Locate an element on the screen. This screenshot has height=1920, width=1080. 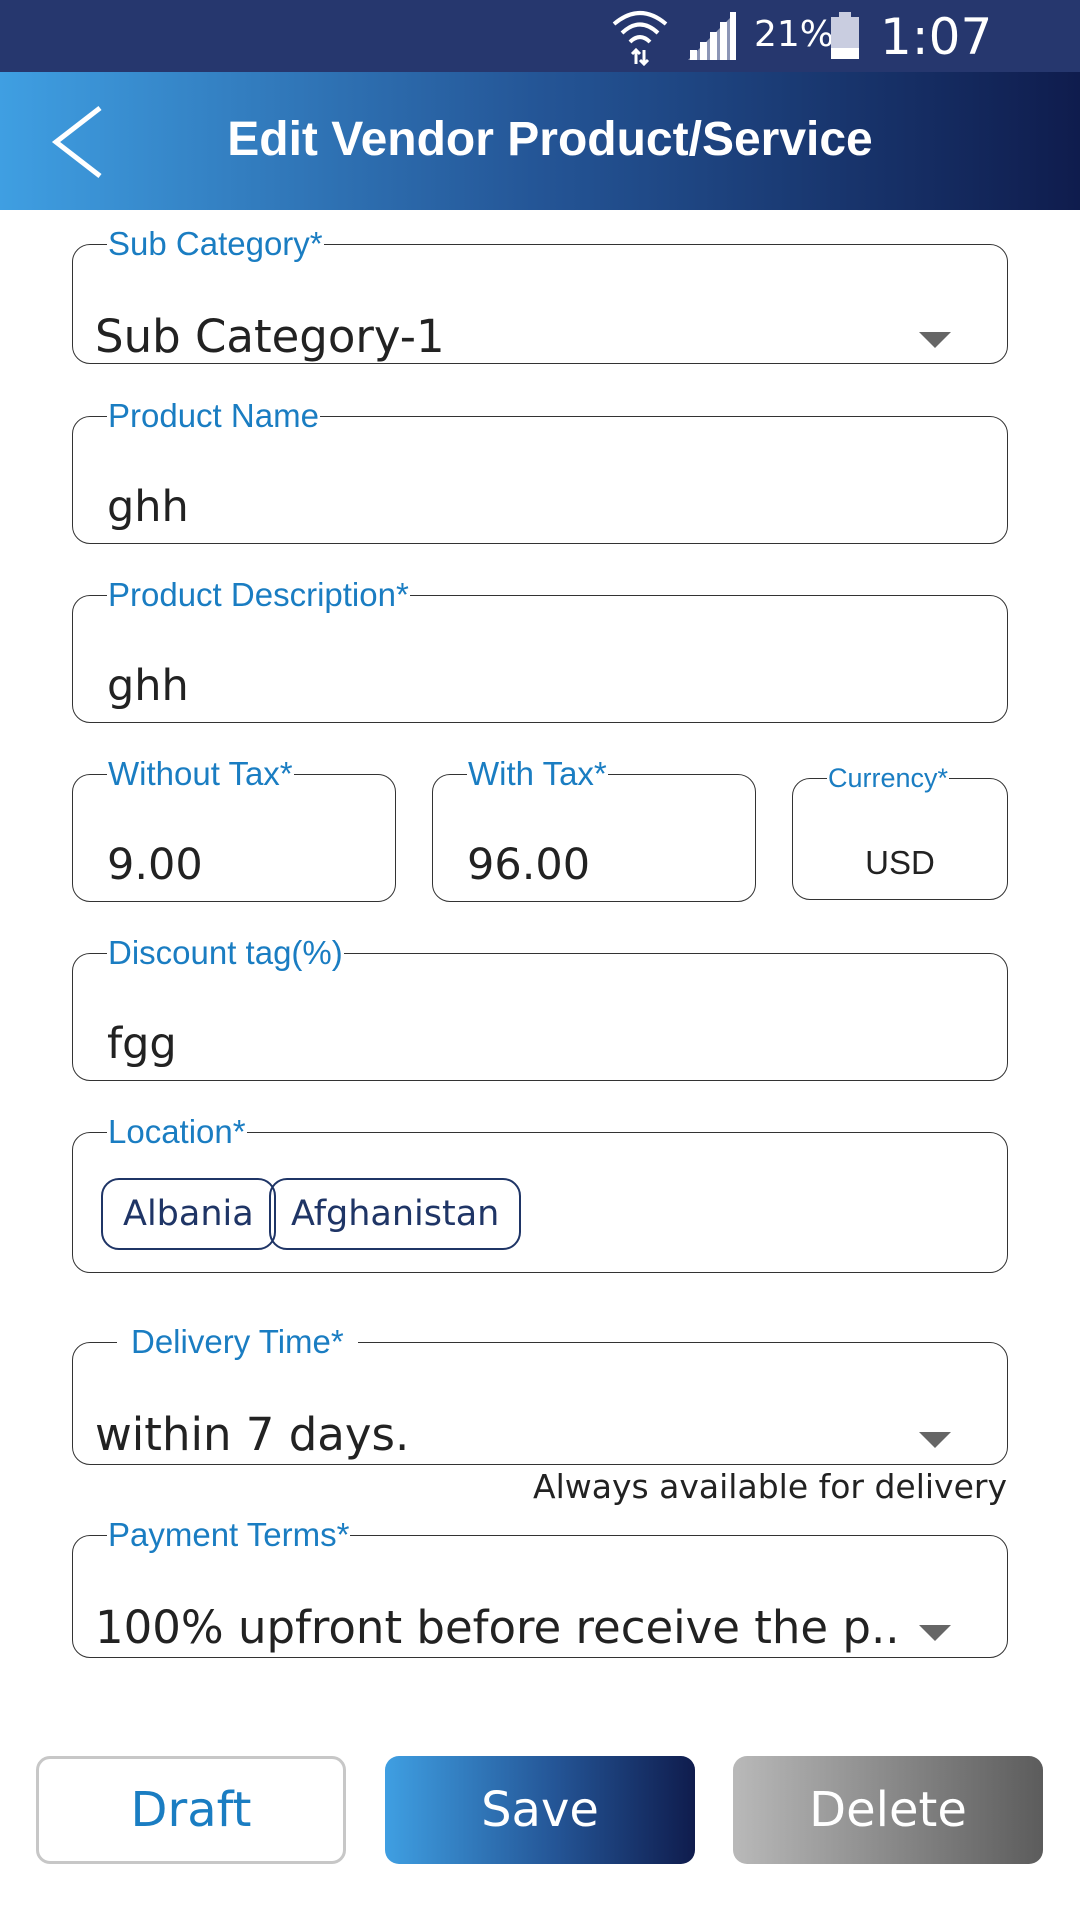
delete-button: Delete is located at coordinates (888, 1810).